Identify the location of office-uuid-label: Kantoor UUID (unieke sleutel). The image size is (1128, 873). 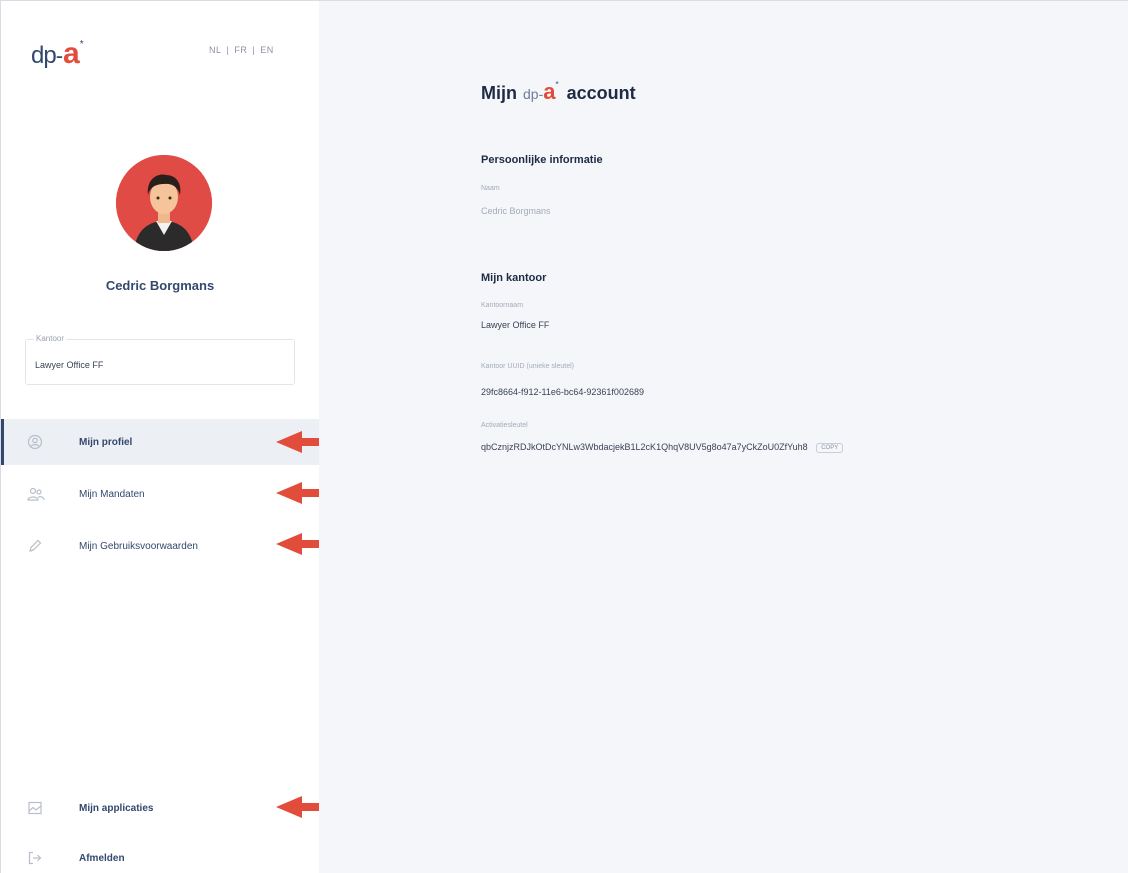
(527, 366).